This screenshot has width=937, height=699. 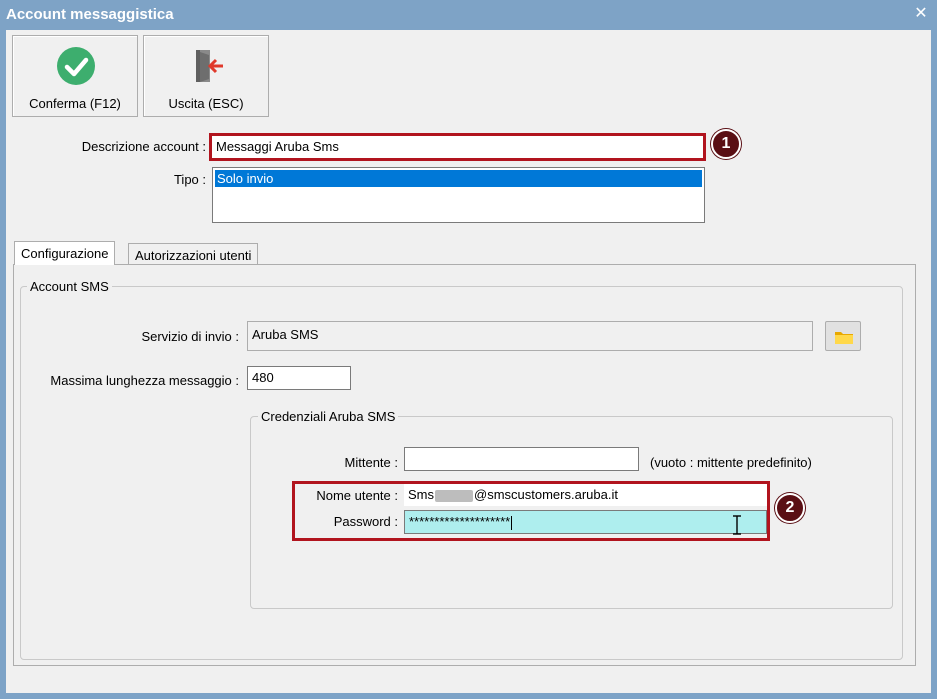 I want to click on credentials-group-title: Credenziali Aruba SMS, so click(x=328, y=416).